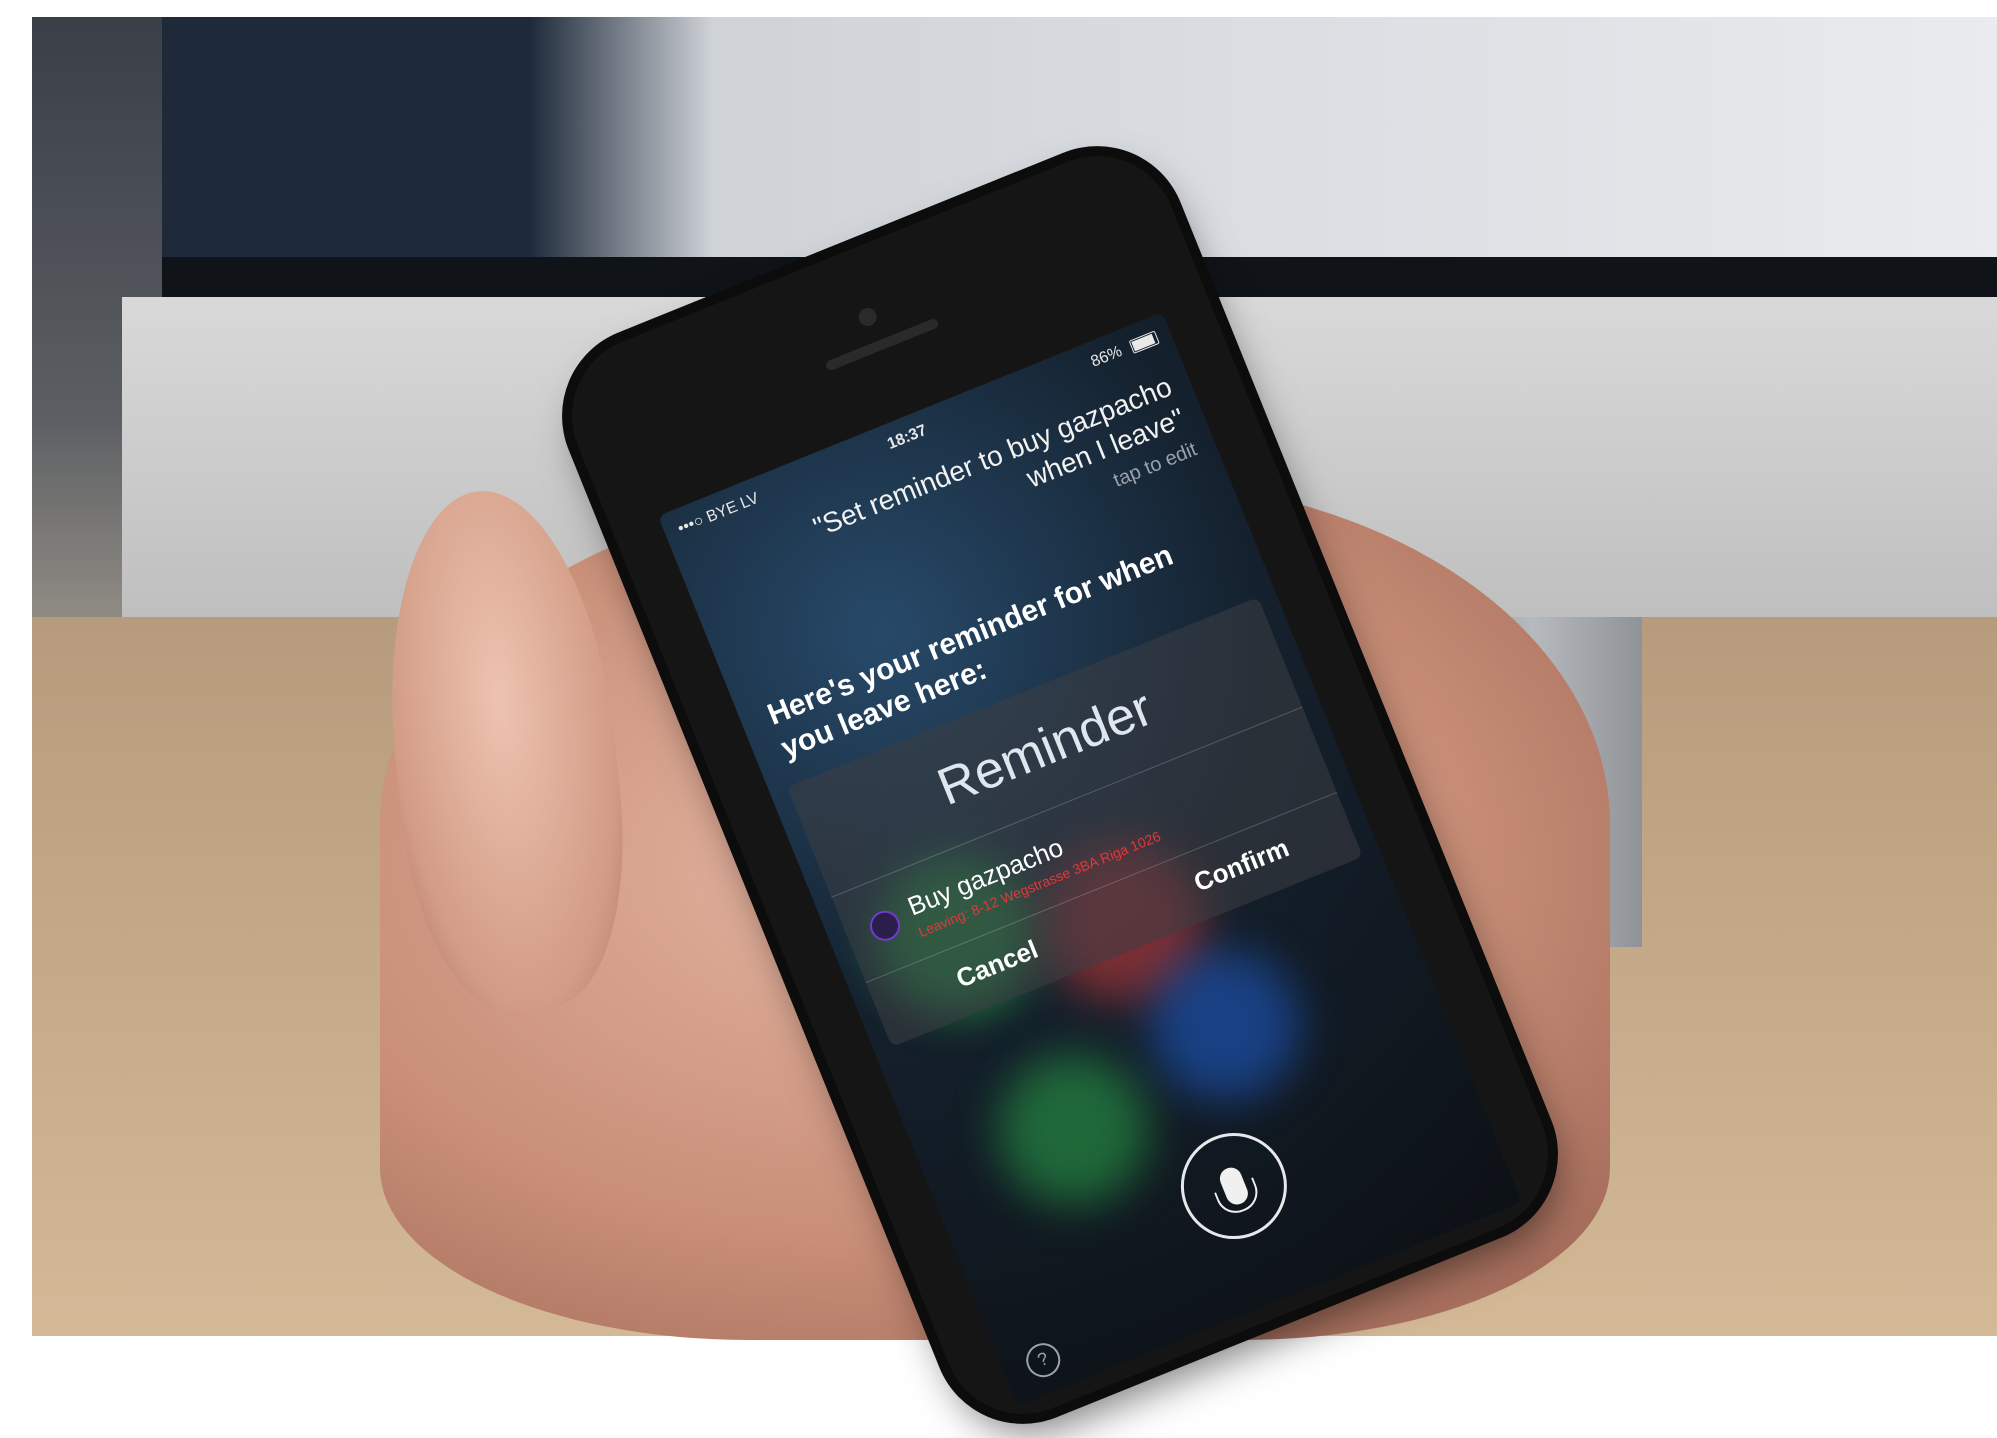 This screenshot has width=1997, height=1438. I want to click on help-icon: ?, so click(1043, 1360).